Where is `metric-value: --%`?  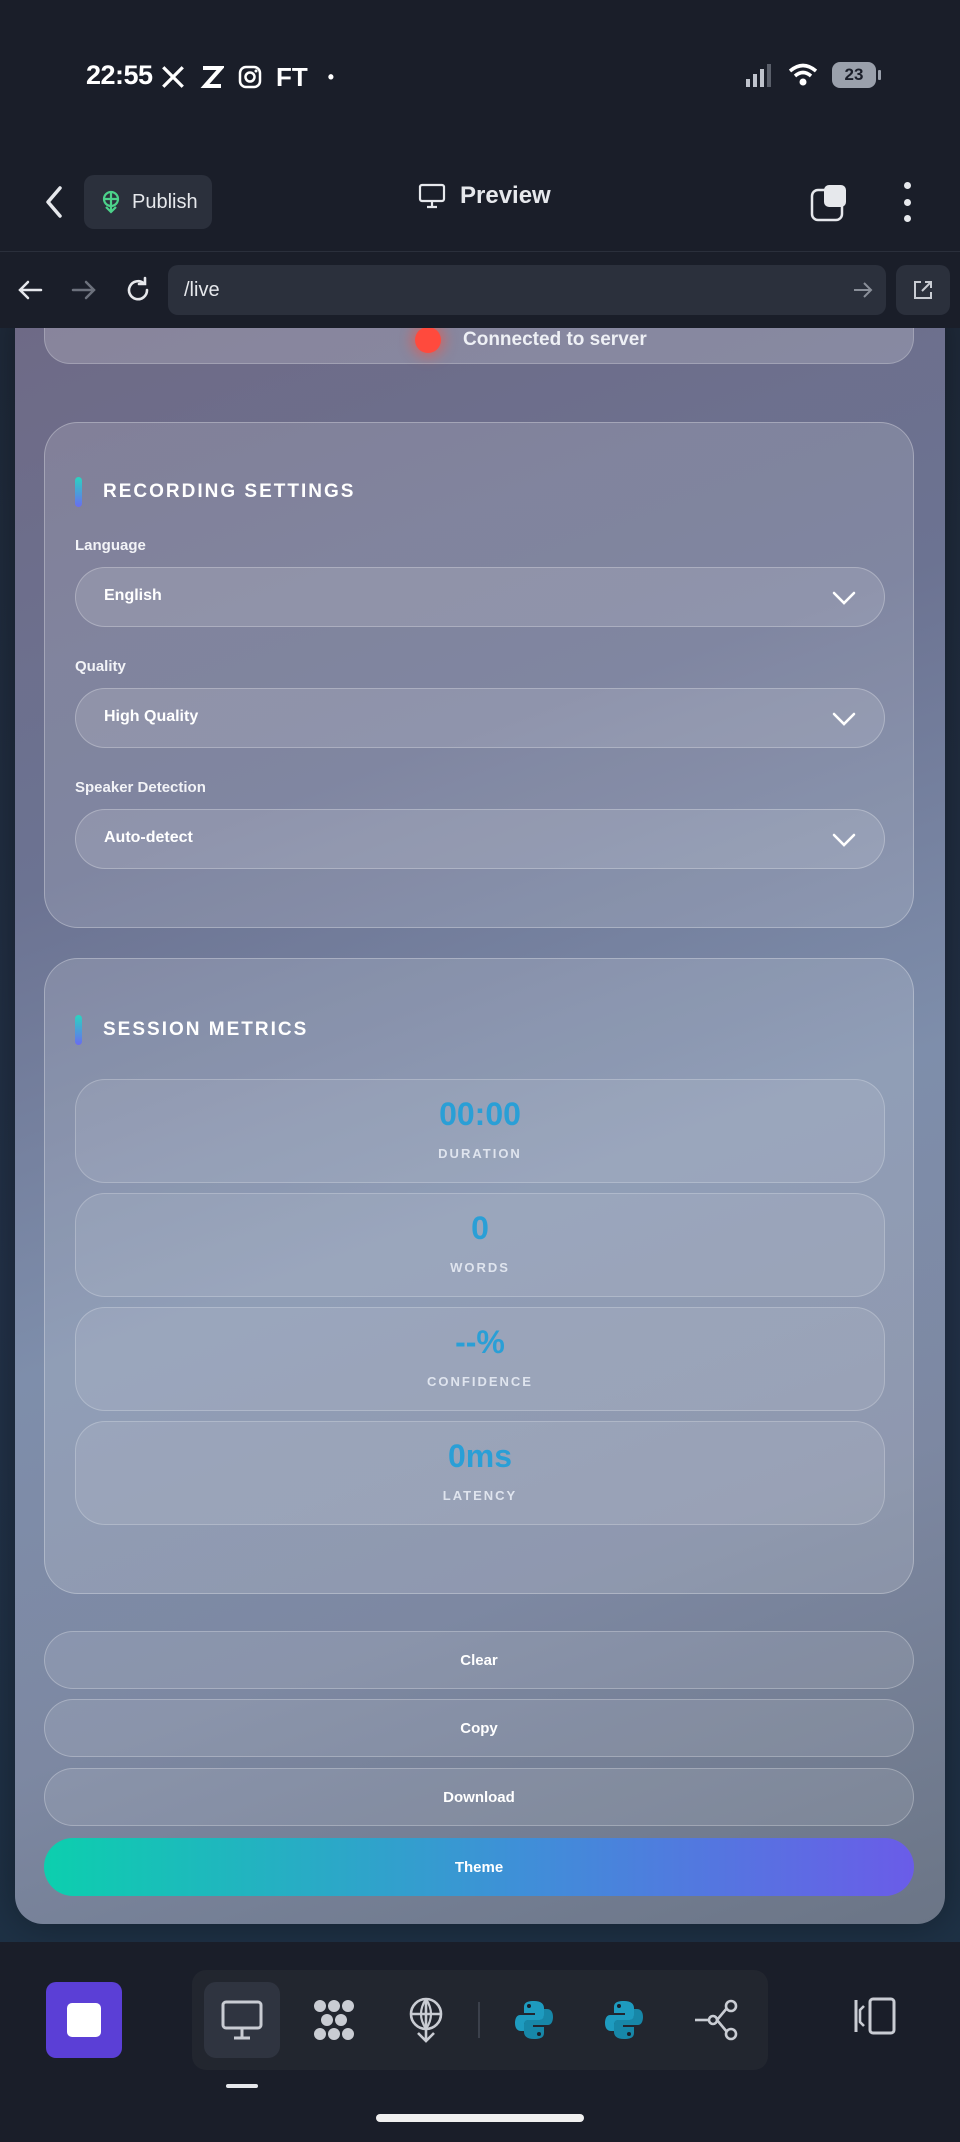 metric-value: --% is located at coordinates (480, 1342).